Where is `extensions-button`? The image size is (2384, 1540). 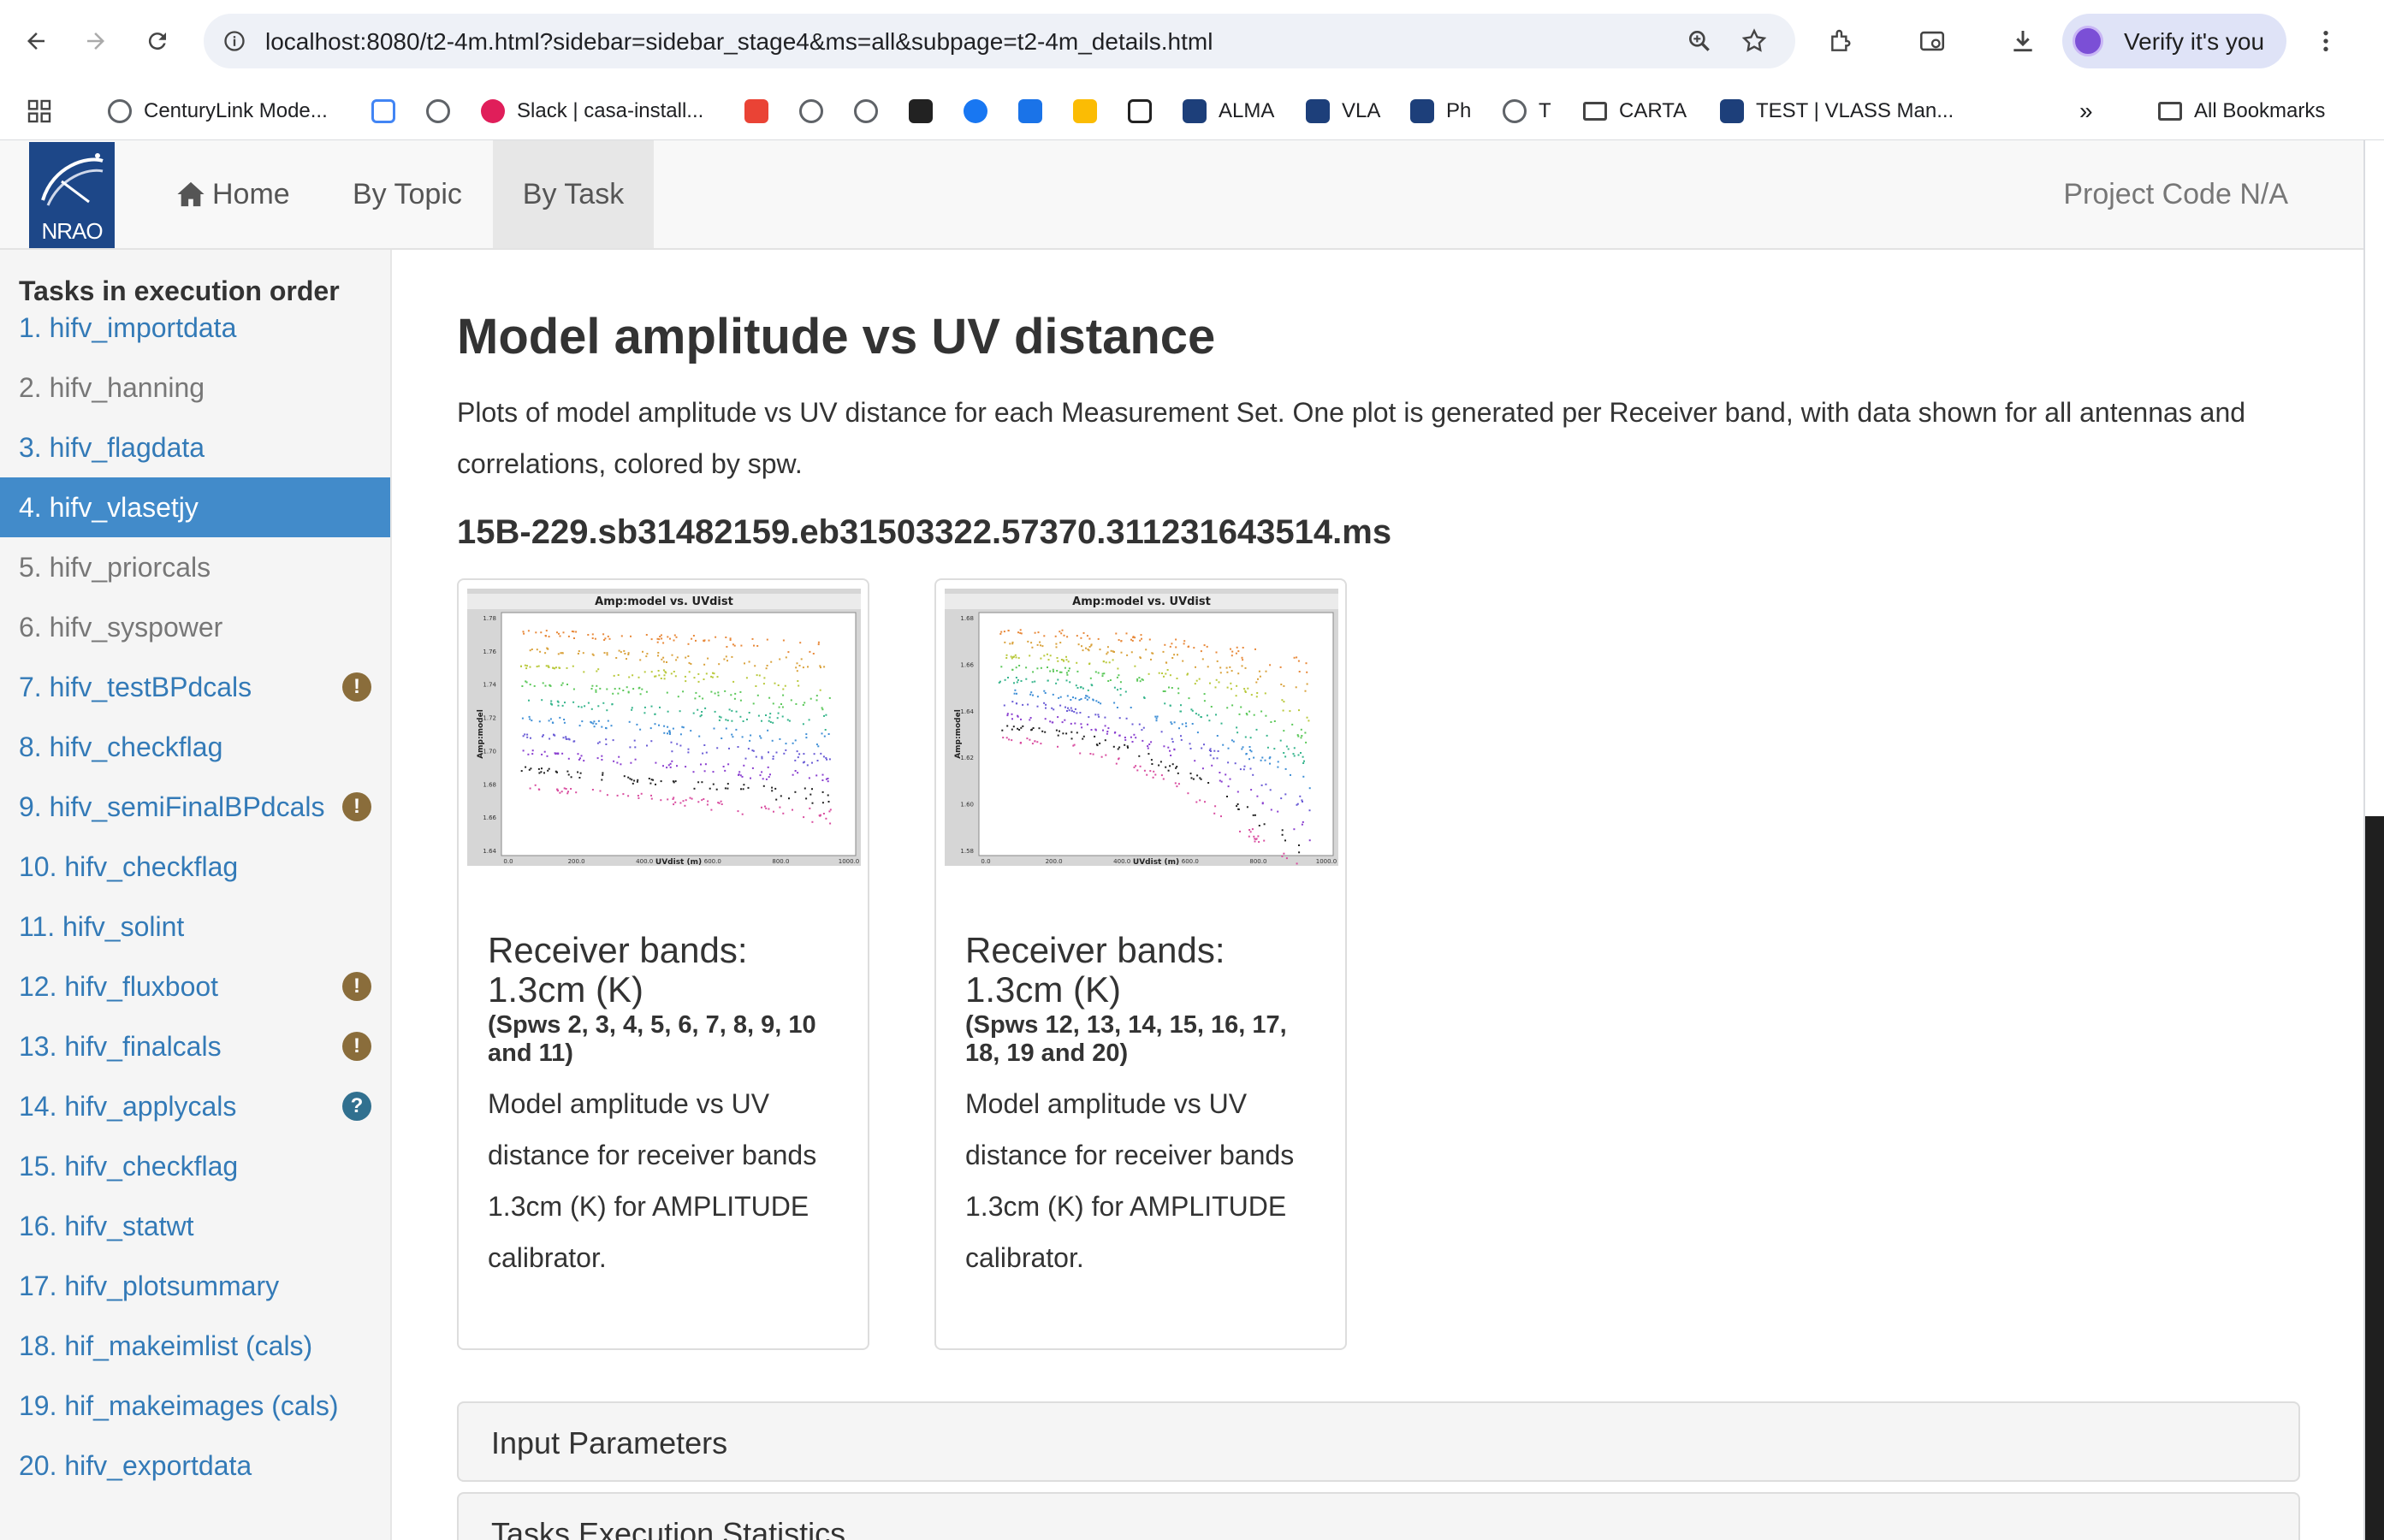 extensions-button is located at coordinates (1841, 41).